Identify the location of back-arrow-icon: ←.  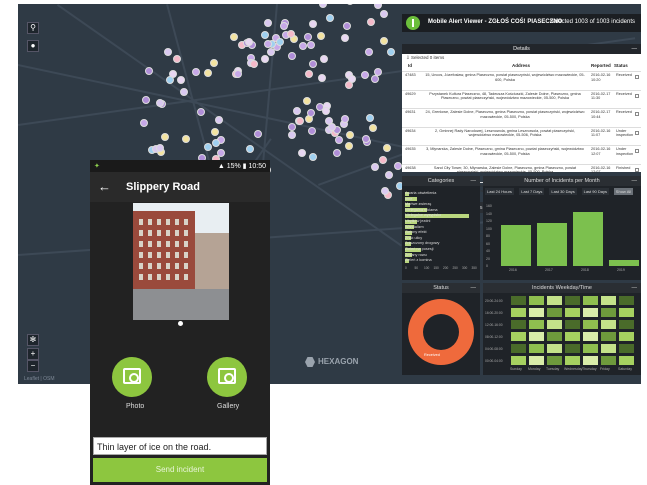
(104, 186).